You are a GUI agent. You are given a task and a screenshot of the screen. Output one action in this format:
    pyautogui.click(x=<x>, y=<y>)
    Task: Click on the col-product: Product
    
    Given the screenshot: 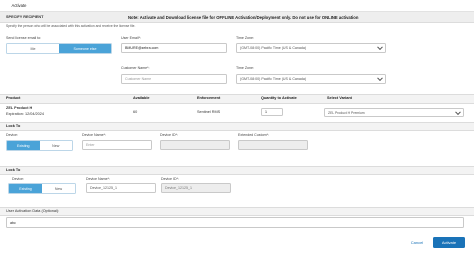 What is the action you would take?
    pyautogui.click(x=13, y=98)
    